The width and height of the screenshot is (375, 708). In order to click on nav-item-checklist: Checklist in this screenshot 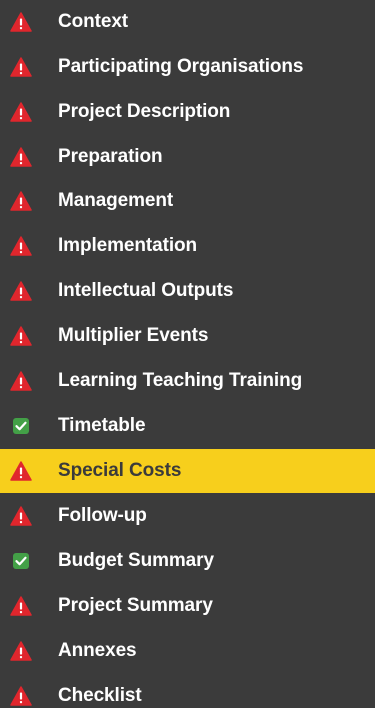, I will do `click(187, 691)`.